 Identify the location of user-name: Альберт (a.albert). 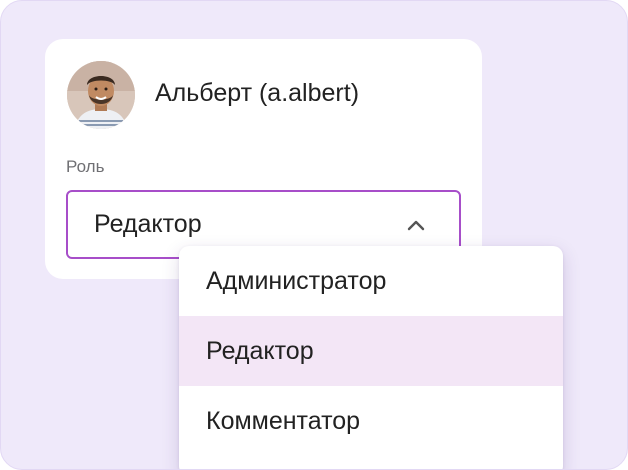
(257, 93).